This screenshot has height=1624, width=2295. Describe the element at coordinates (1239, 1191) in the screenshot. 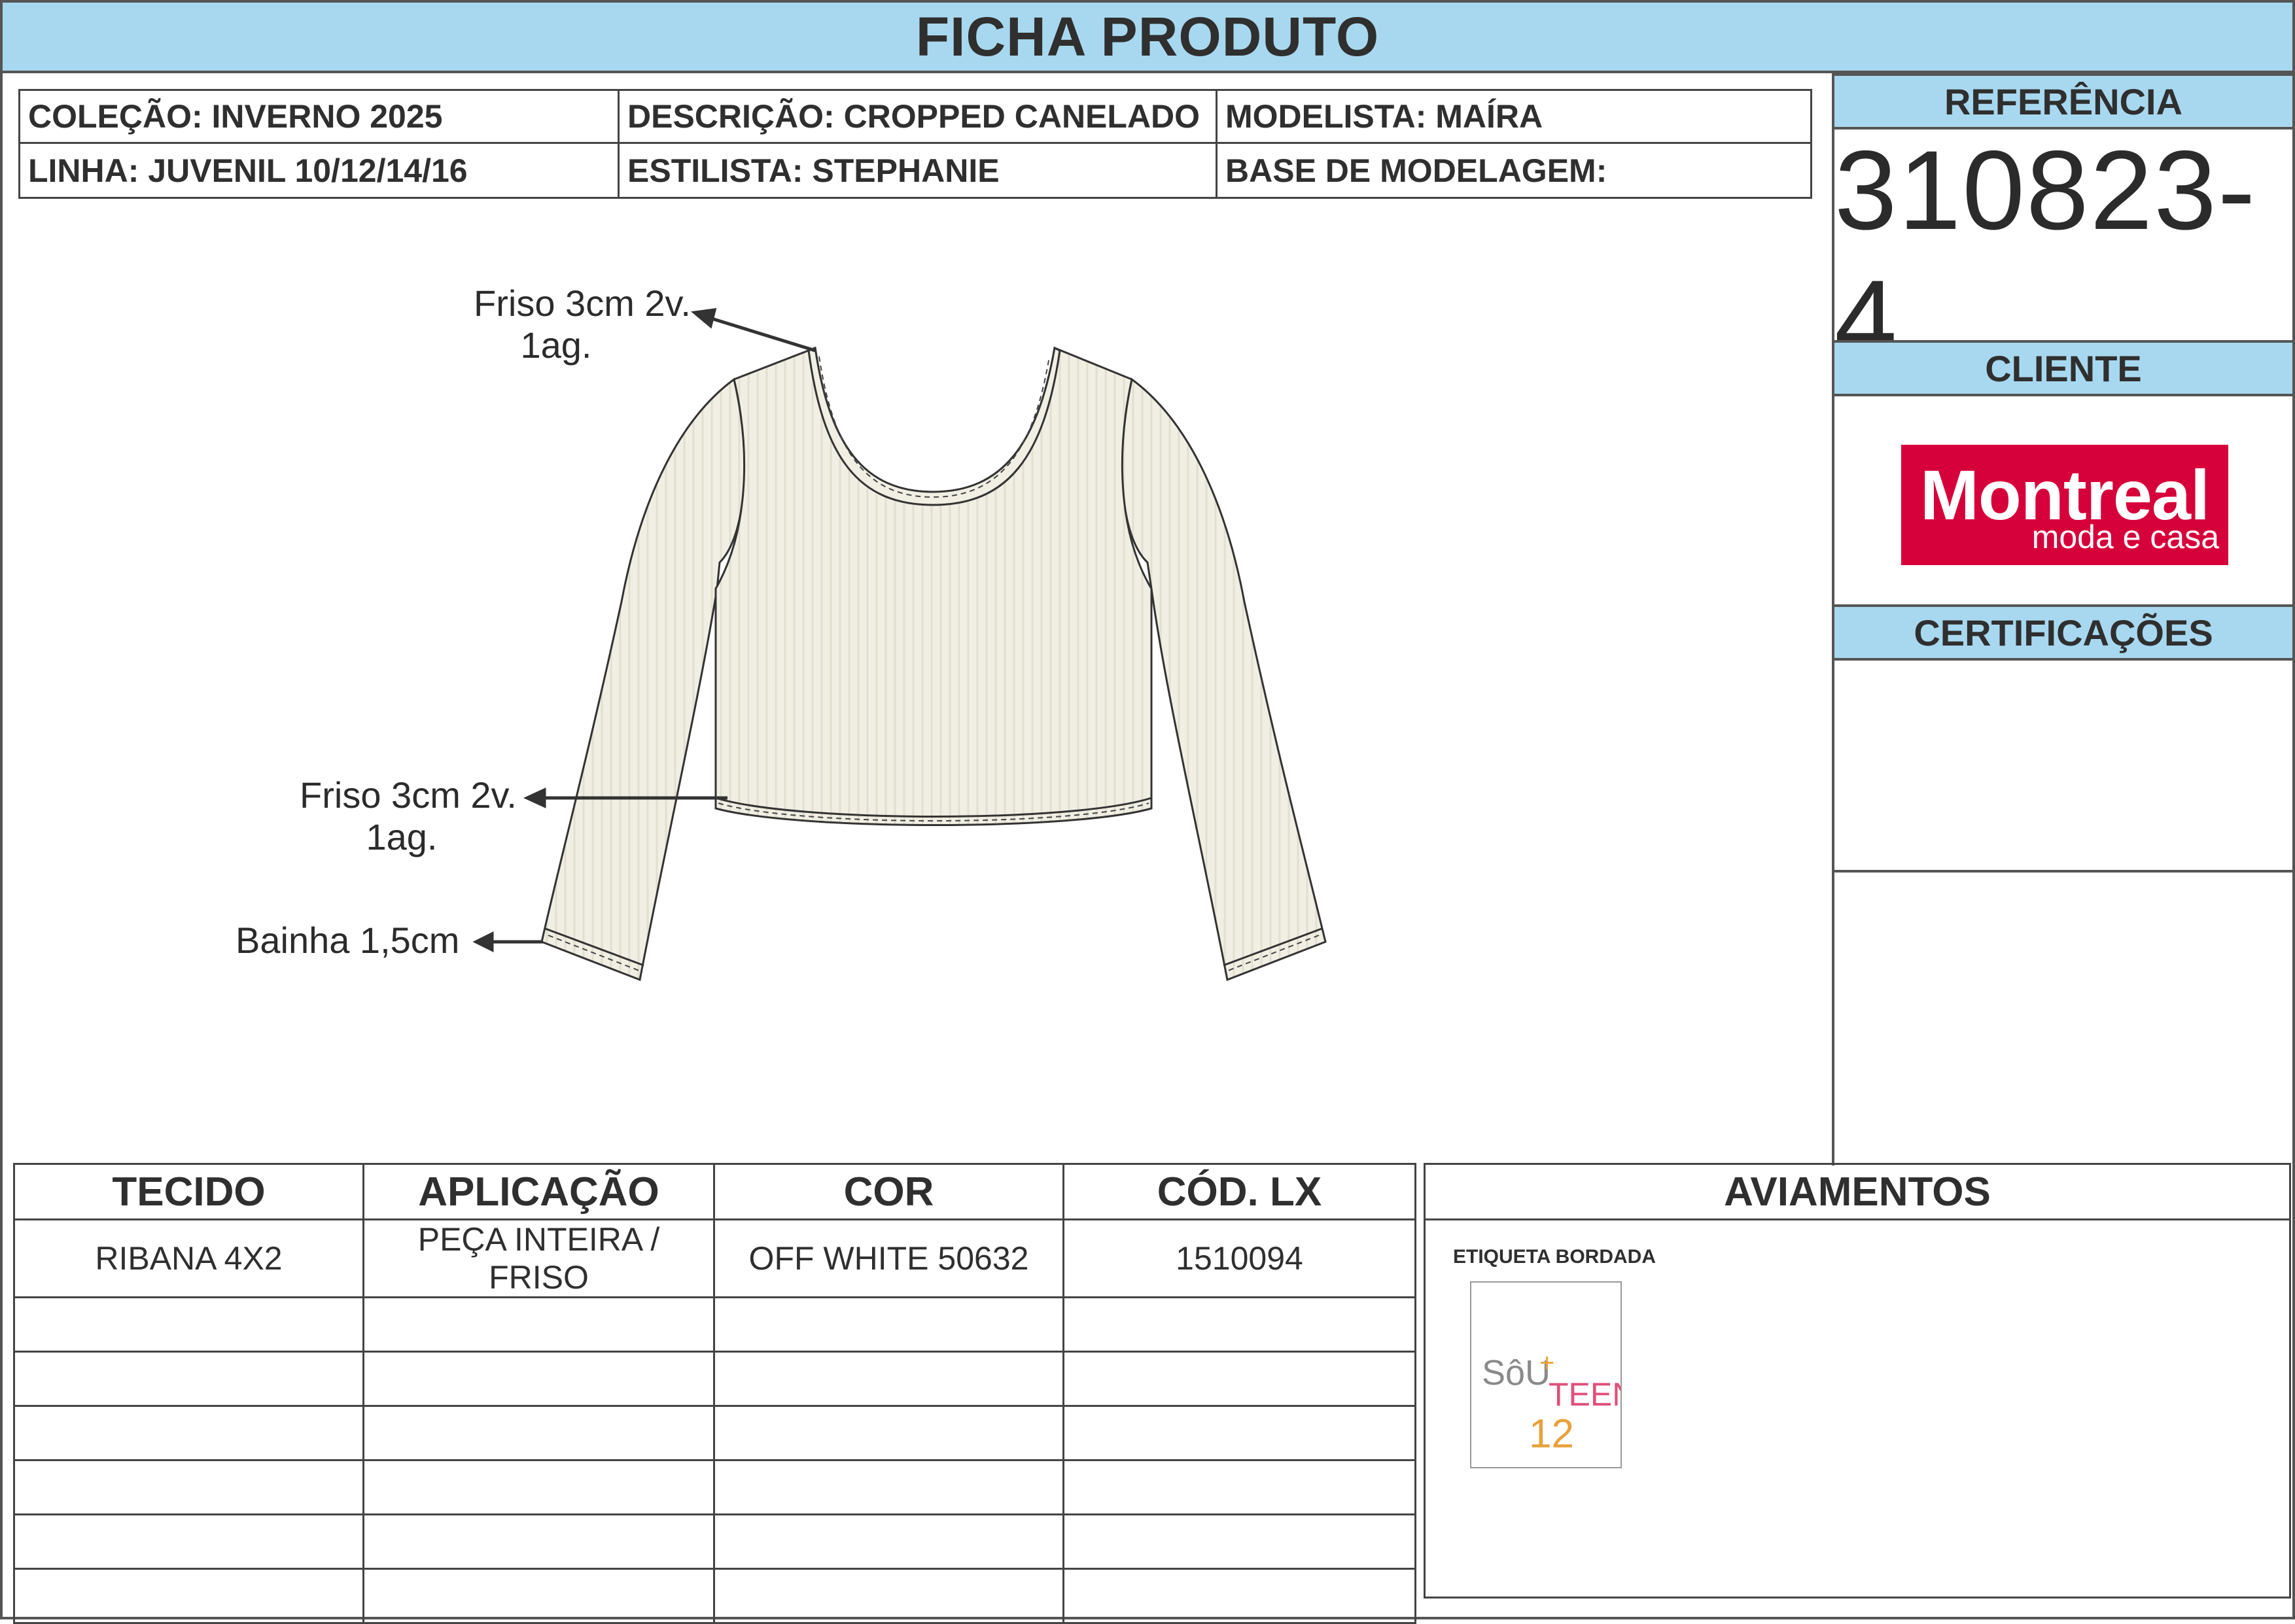

I see `col-cod-lx: CÓD. LX` at that location.